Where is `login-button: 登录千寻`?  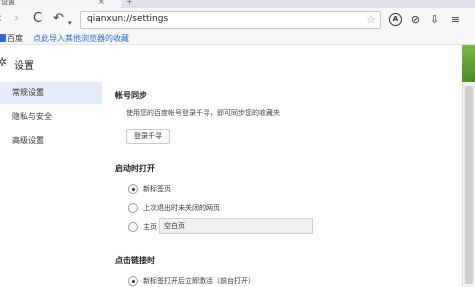
login-button: 登录千寻 is located at coordinates (148, 136).